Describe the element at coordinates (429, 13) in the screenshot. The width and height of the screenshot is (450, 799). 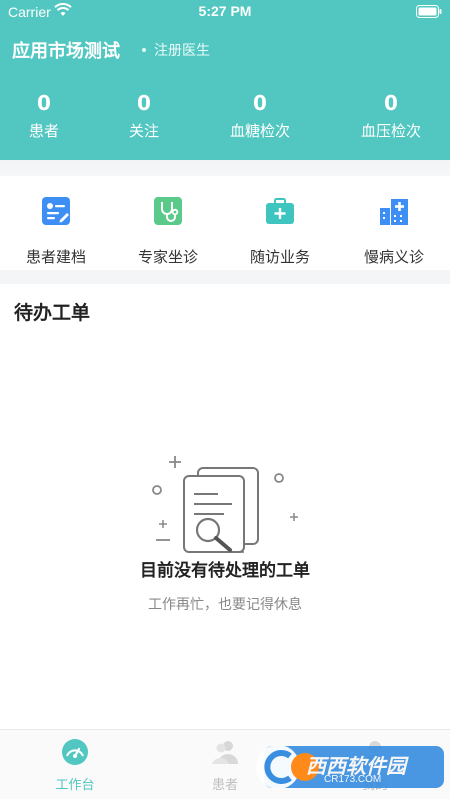
I see `battery-icon` at that location.